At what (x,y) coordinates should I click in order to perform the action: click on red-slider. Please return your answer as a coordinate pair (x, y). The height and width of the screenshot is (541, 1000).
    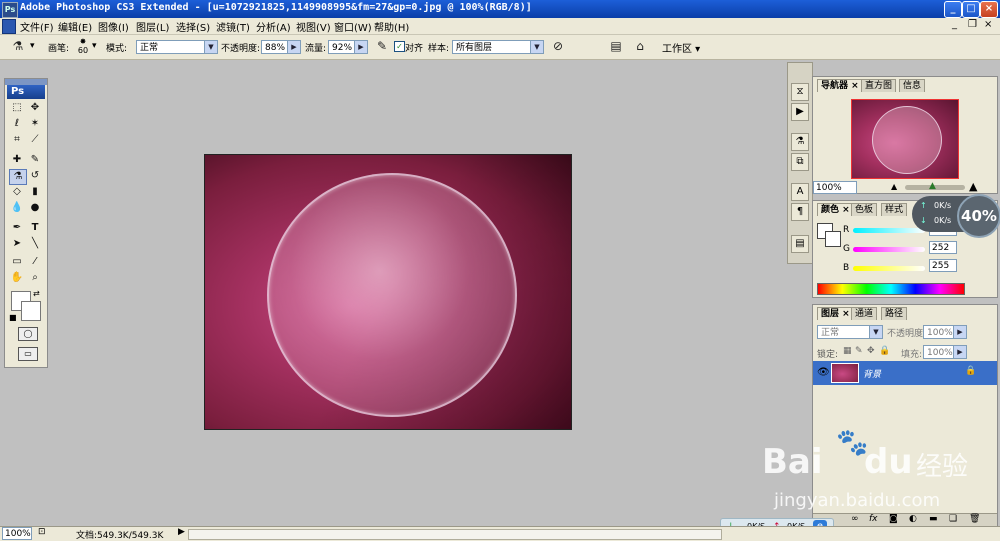
    Looking at the image, I should click on (889, 230).